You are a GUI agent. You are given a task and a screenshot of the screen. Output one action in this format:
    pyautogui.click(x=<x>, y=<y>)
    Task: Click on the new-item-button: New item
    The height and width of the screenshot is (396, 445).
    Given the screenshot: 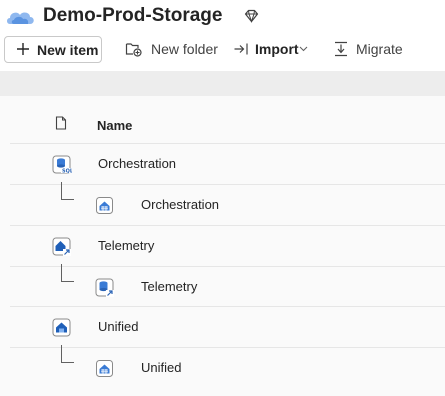 What is the action you would take?
    pyautogui.click(x=53, y=49)
    